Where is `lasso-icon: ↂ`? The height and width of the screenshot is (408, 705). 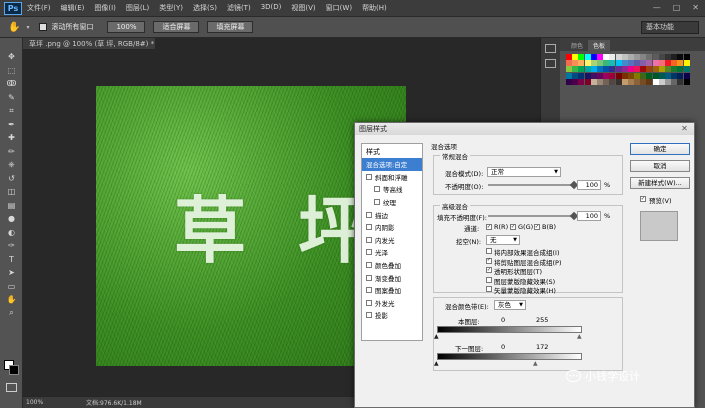 lasso-icon: ↂ is located at coordinates (11, 84).